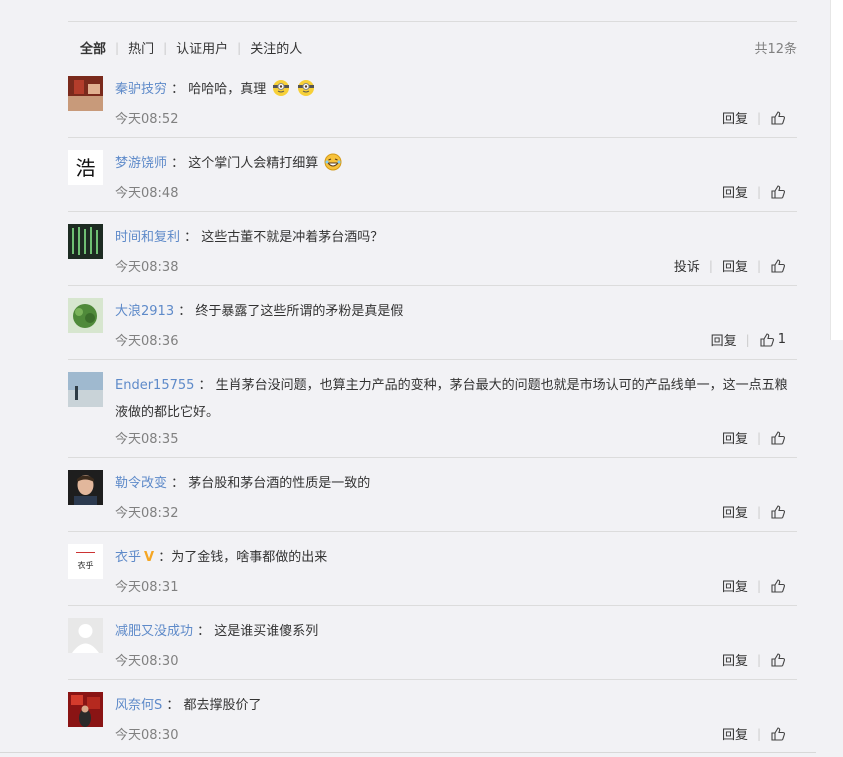 Image resolution: width=843 pixels, height=757 pixels. Describe the element at coordinates (432, 107) in the screenshot. I see `comment-item: 秦驴技穷 ： 哈哈哈，真理 今天08:52 回复 |` at that location.